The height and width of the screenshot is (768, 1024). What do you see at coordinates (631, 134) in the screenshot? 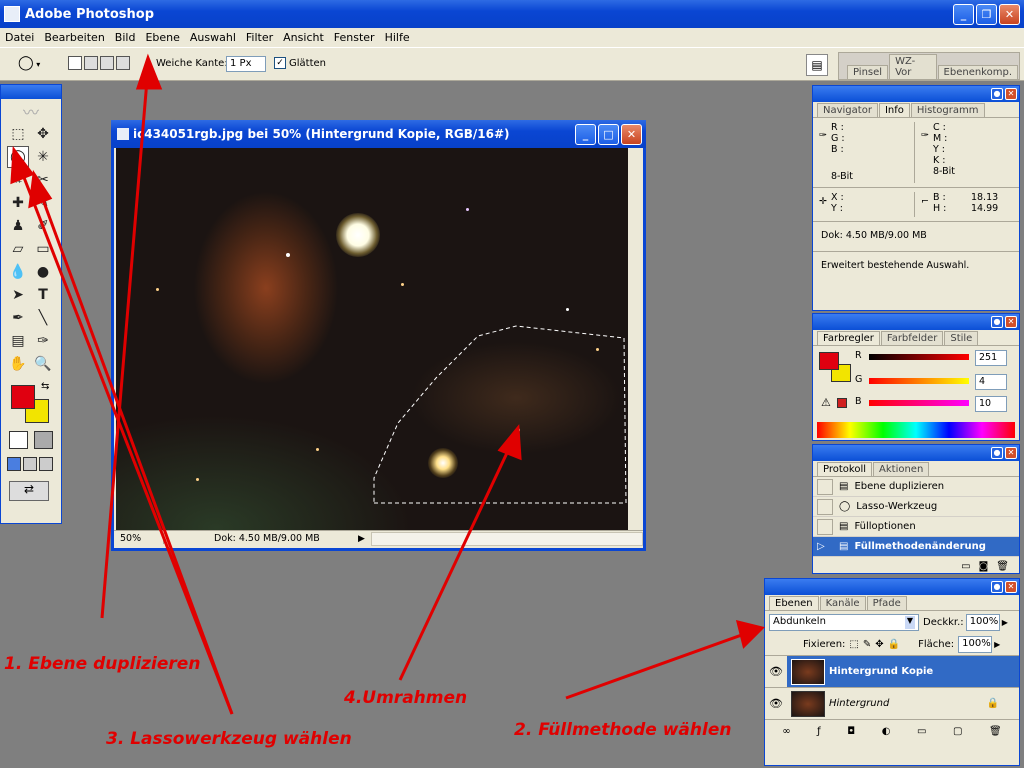
I see `doc-close-button: ✕` at bounding box center [631, 134].